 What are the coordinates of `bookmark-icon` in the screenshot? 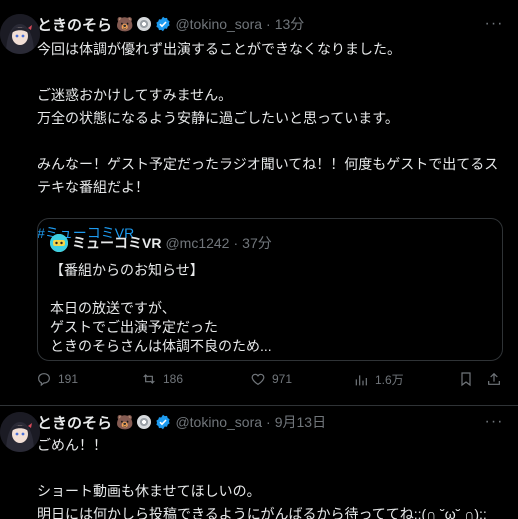 It's located at (466, 379).